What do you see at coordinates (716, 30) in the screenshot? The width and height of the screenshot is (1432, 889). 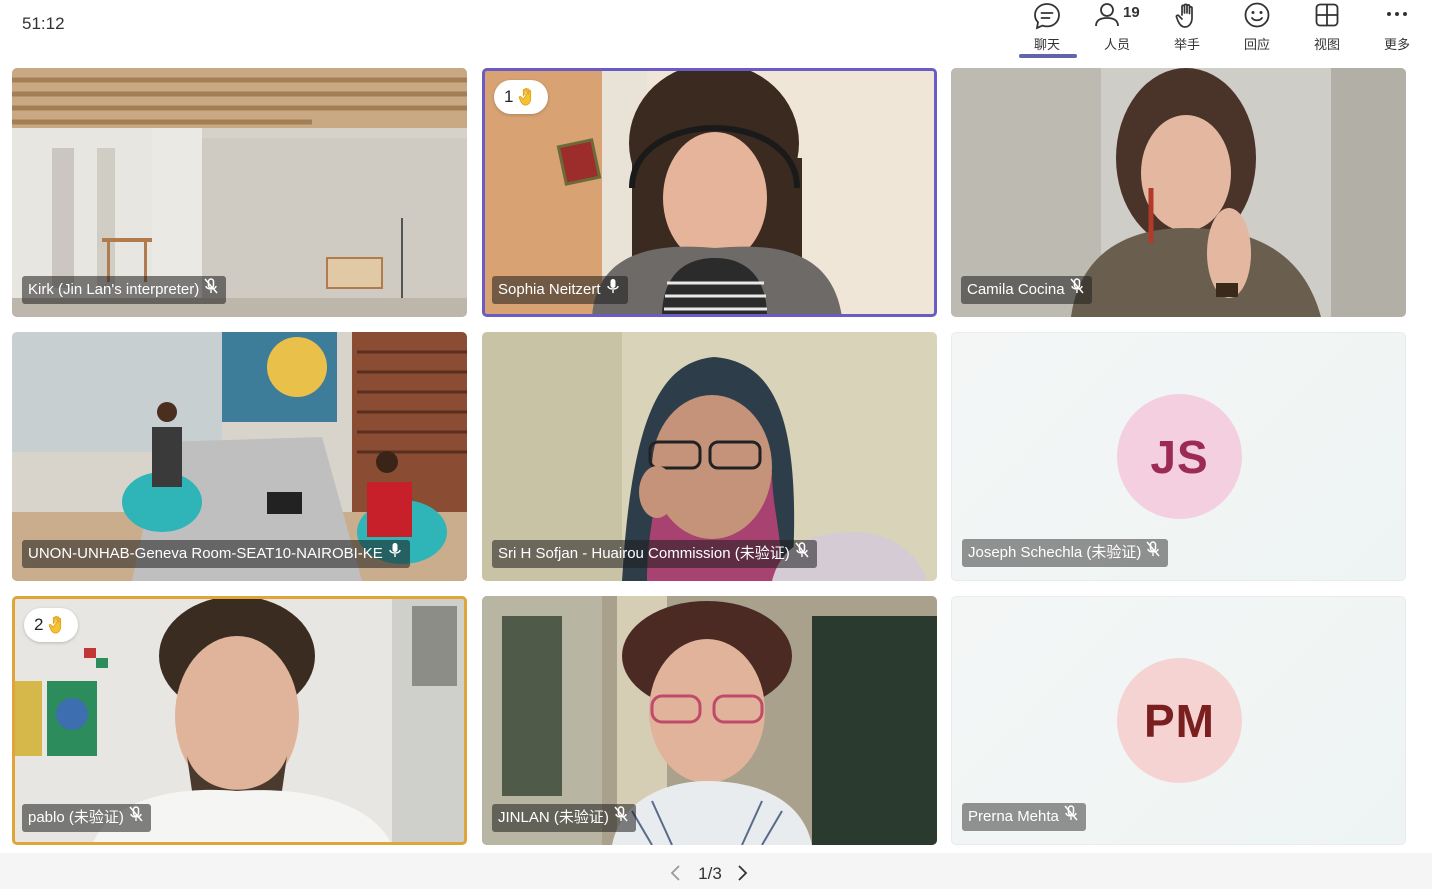 I see `meeting-toolbar: 51:12 聊天 19 人员 举手 回应 视图 更多` at bounding box center [716, 30].